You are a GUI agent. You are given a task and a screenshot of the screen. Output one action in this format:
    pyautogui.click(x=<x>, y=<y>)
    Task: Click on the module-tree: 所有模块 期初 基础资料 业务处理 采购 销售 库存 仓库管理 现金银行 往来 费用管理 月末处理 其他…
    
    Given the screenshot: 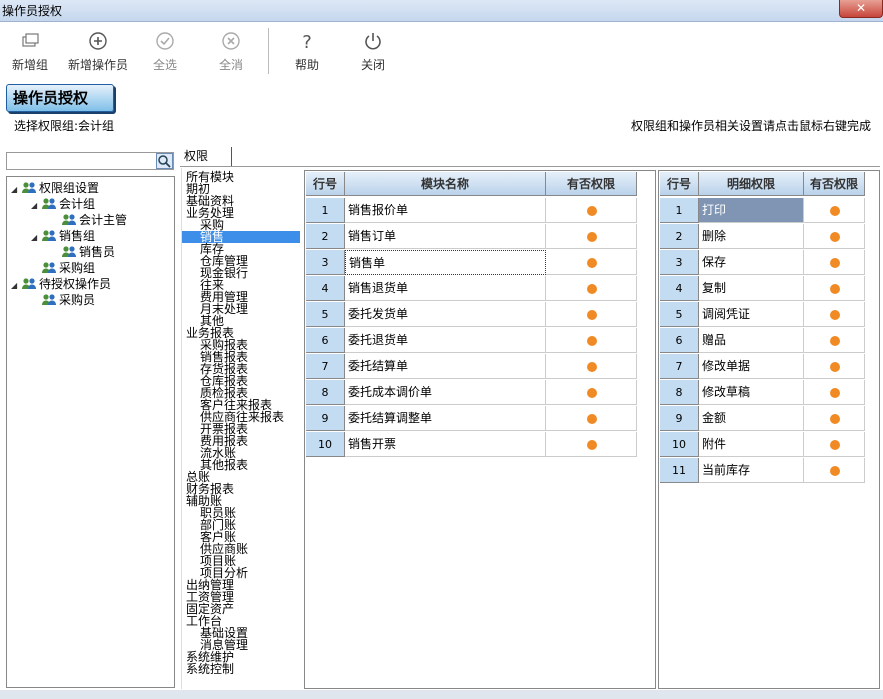 What is the action you would take?
    pyautogui.click(x=242, y=428)
    